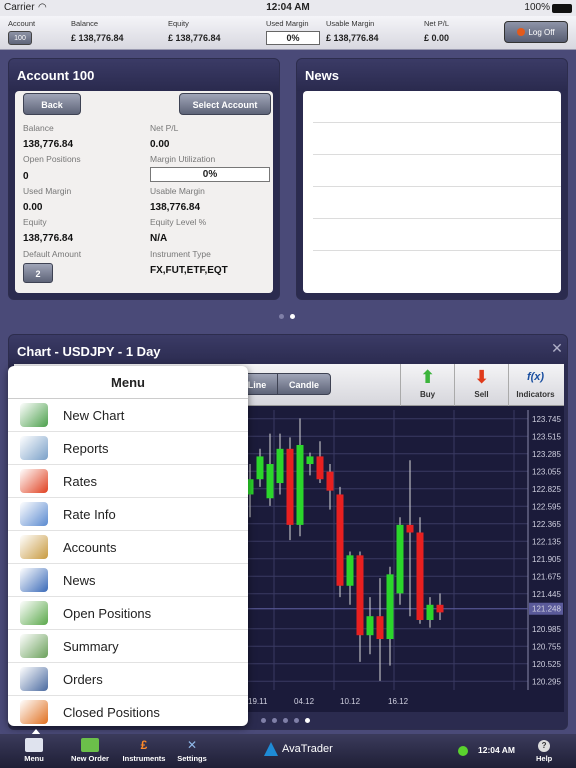 The image size is (576, 768). I want to click on power-icon, so click(521, 32).